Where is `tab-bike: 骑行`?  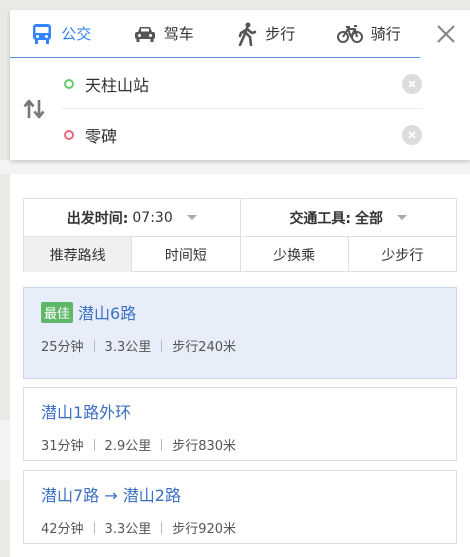
tab-bike: 骑行 is located at coordinates (369, 33).